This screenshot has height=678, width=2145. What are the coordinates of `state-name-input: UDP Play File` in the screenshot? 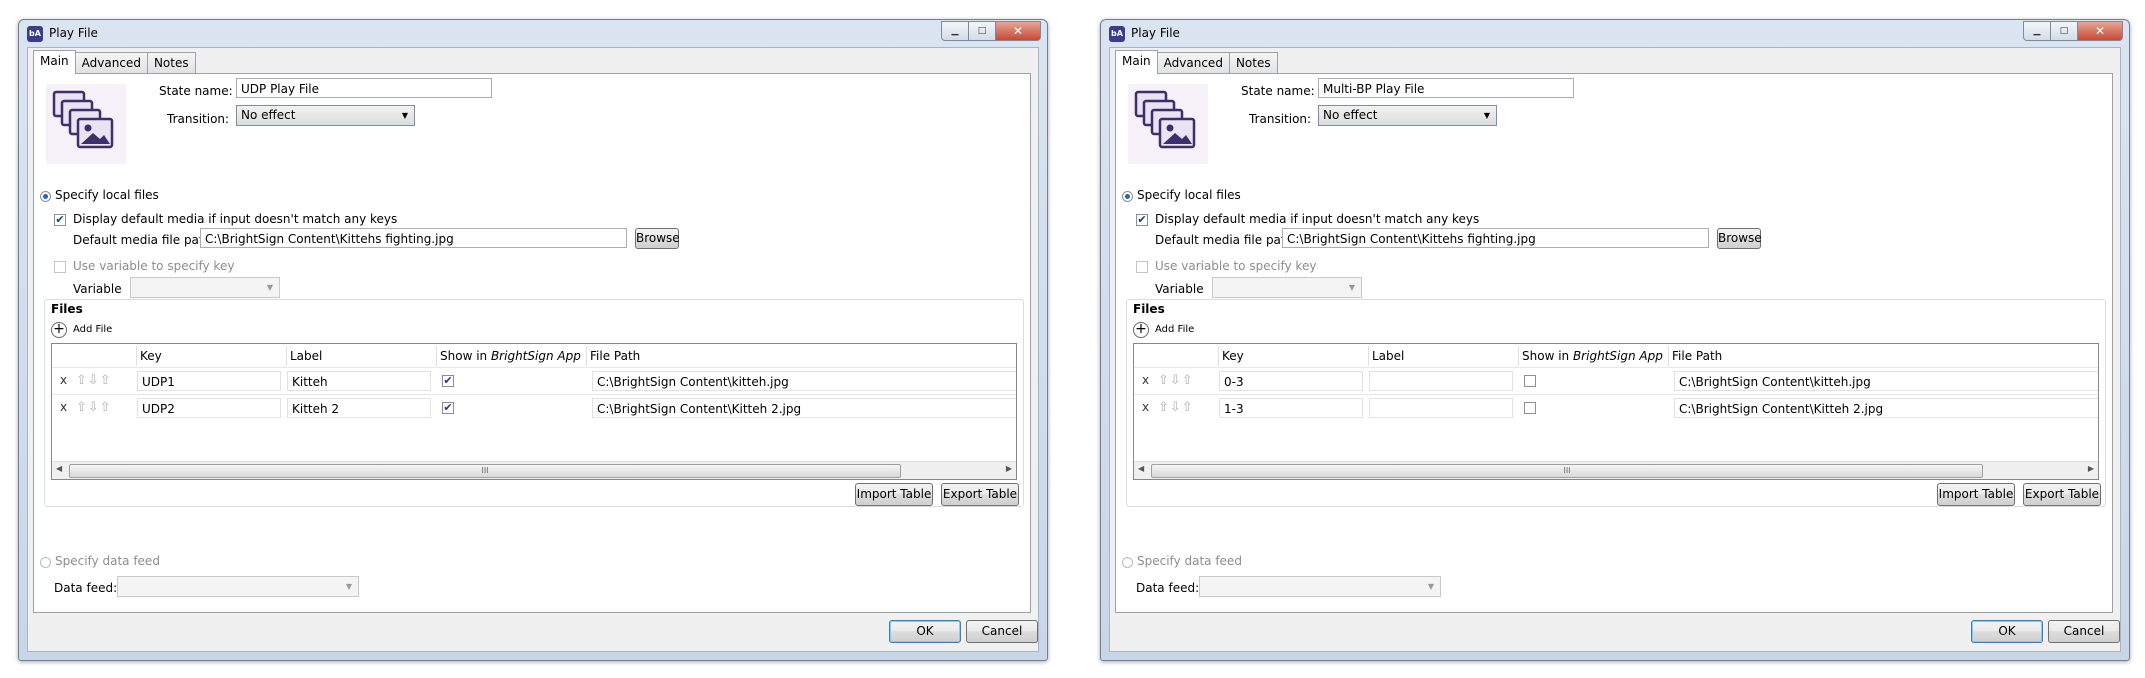 It's located at (364, 88).